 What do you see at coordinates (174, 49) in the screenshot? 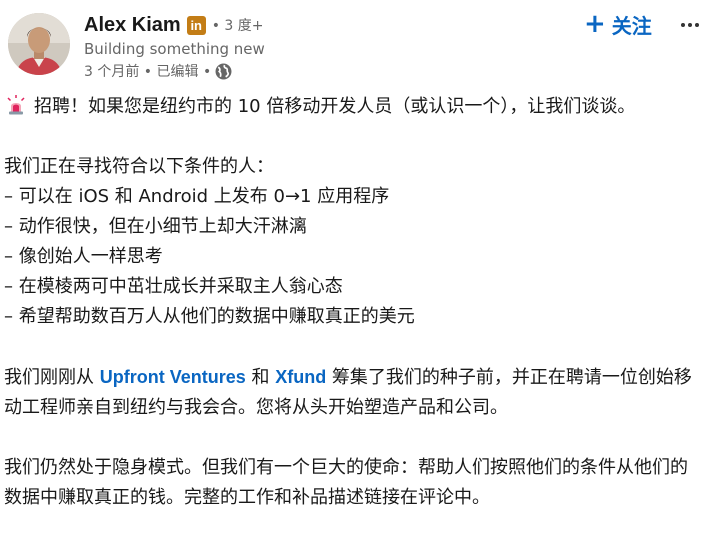
I see `author-headline: Building something new` at bounding box center [174, 49].